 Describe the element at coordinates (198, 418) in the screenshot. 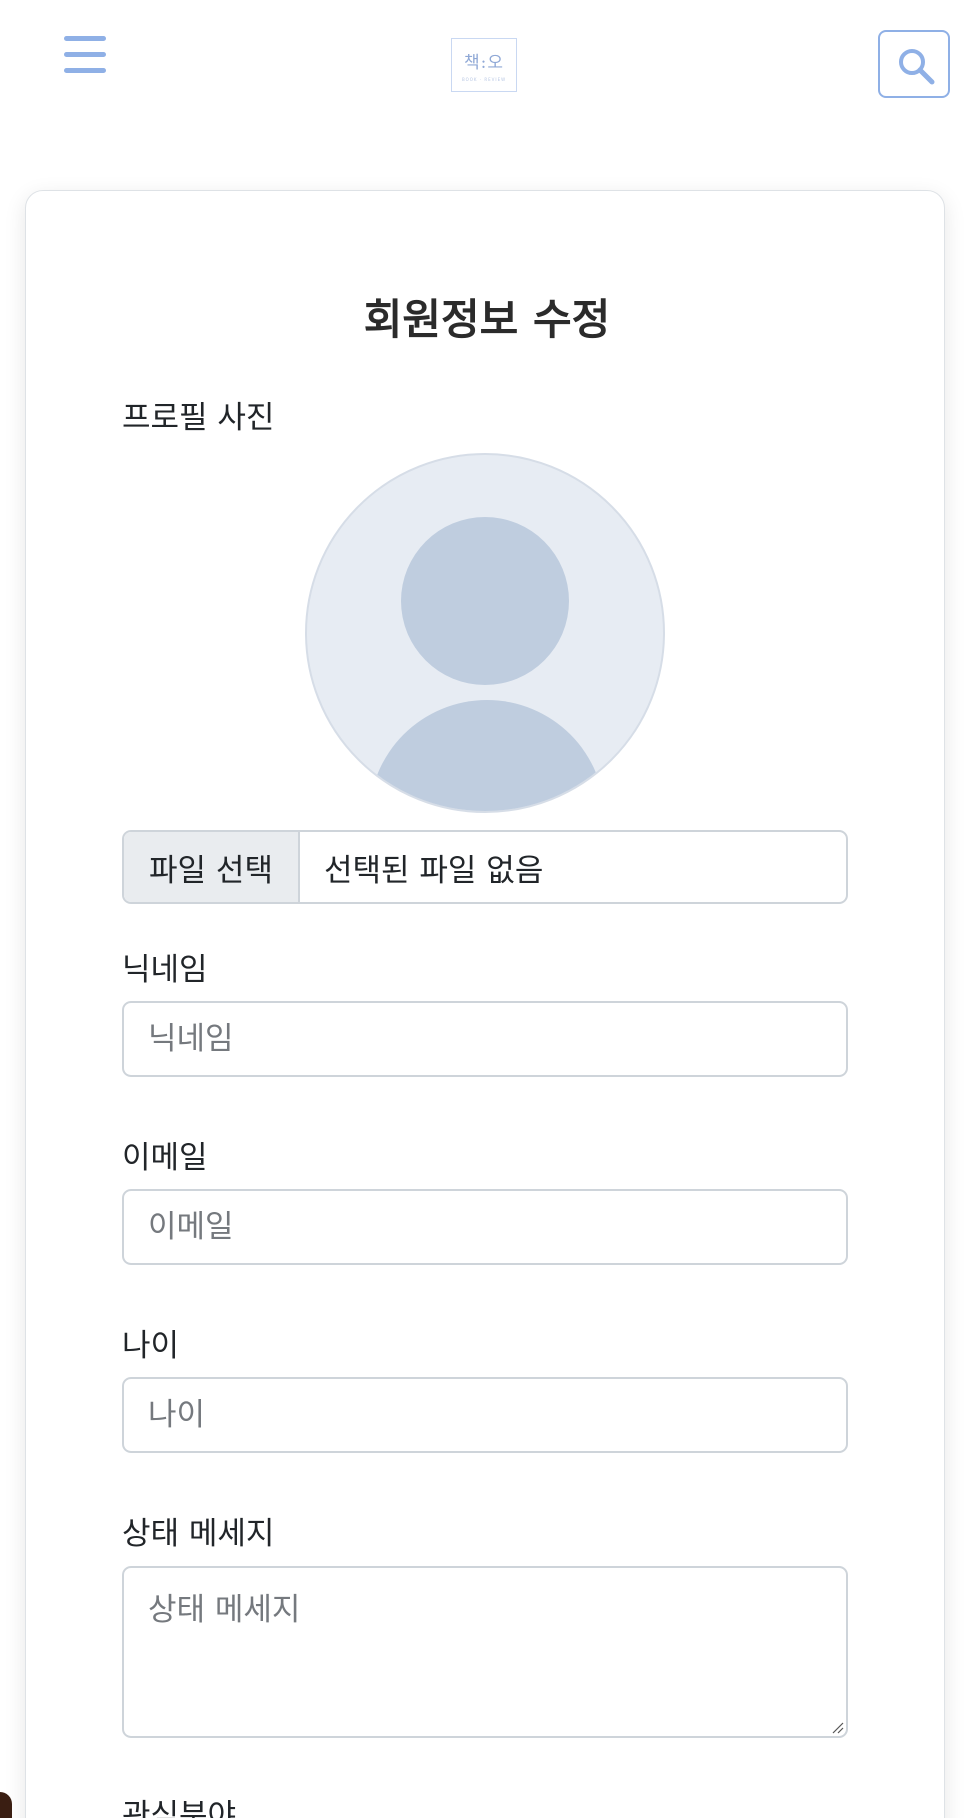

I see `profile-photo-label: 프로필 사진` at that location.